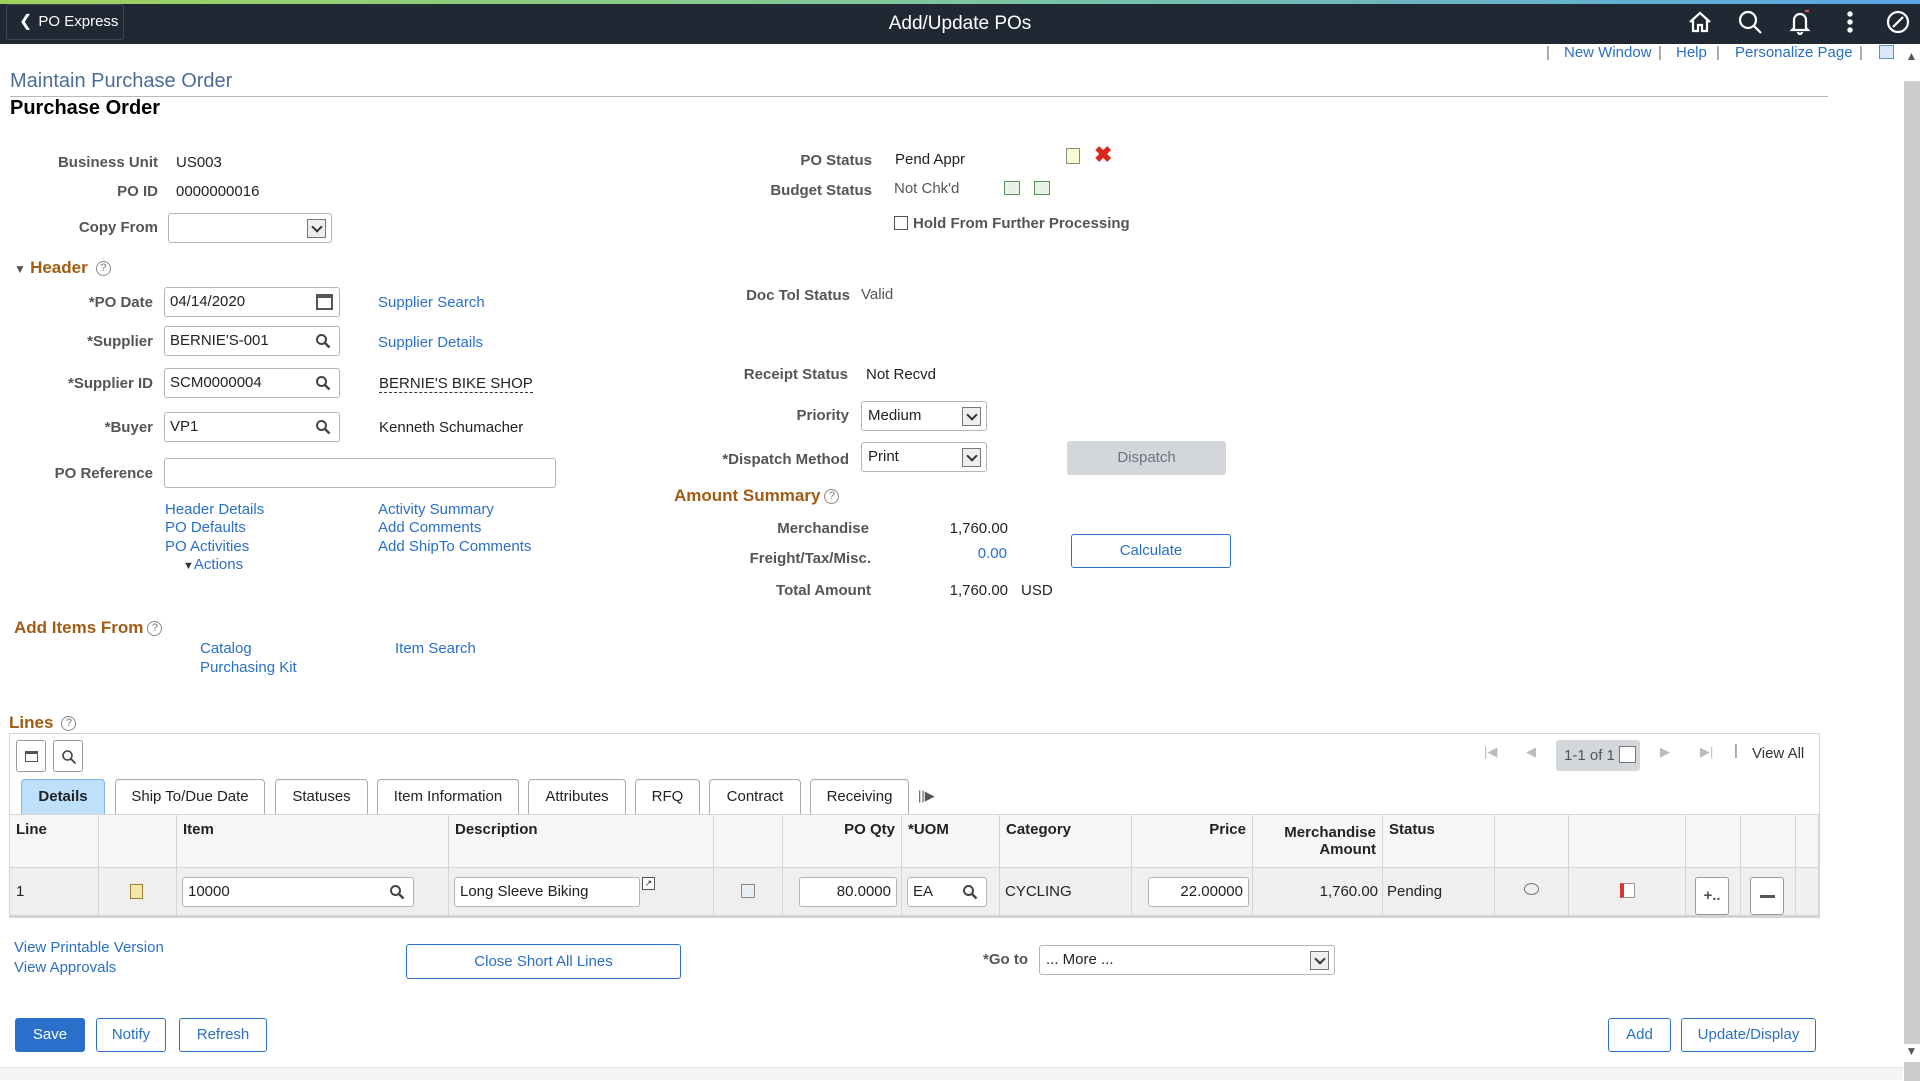  I want to click on update-display-button: Update/Display, so click(1748, 1035).